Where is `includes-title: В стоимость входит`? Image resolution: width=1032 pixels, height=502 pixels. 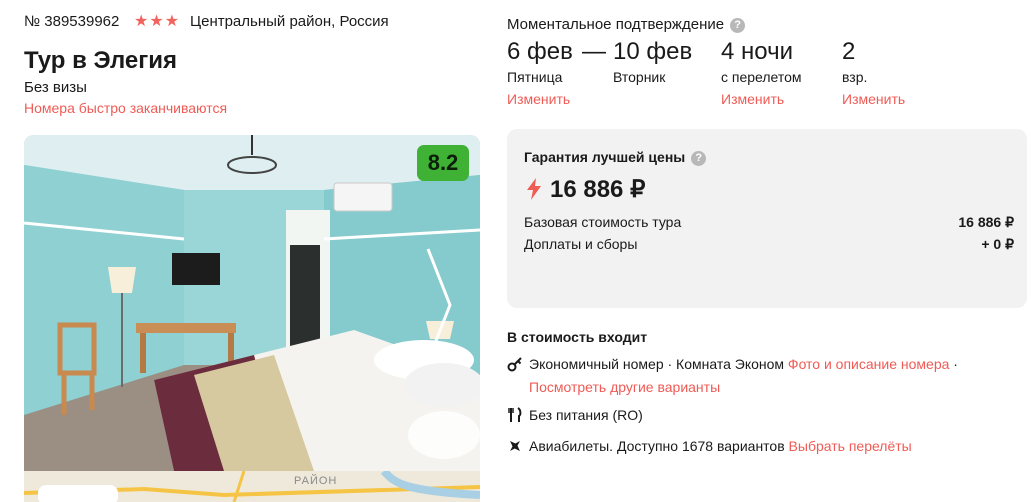
includes-title: В стоимость входит is located at coordinates (577, 337).